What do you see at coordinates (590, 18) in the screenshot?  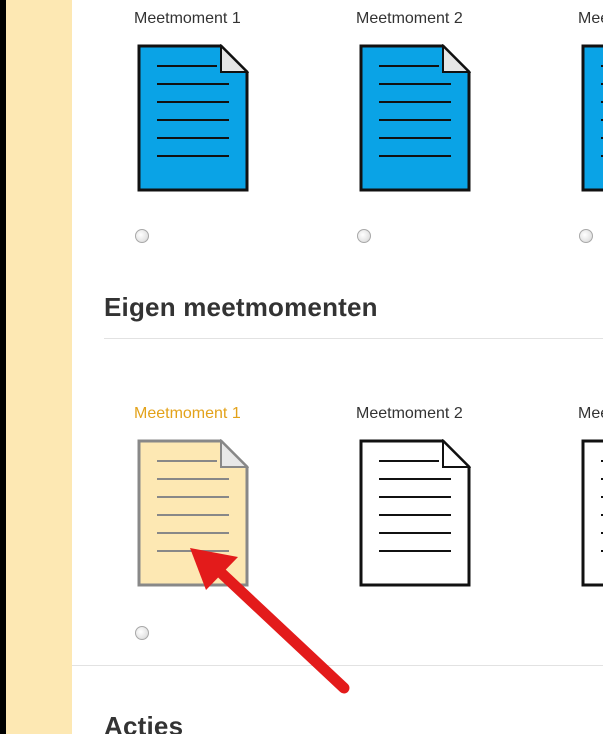 I see `standard-moment-3-label: Meetmoment 3` at bounding box center [590, 18].